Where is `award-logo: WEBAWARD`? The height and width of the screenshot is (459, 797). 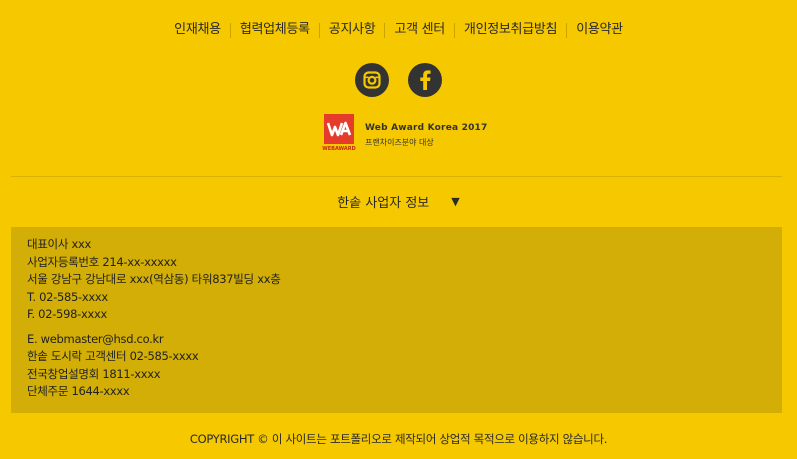
award-logo: WEBAWARD is located at coordinates (339, 133).